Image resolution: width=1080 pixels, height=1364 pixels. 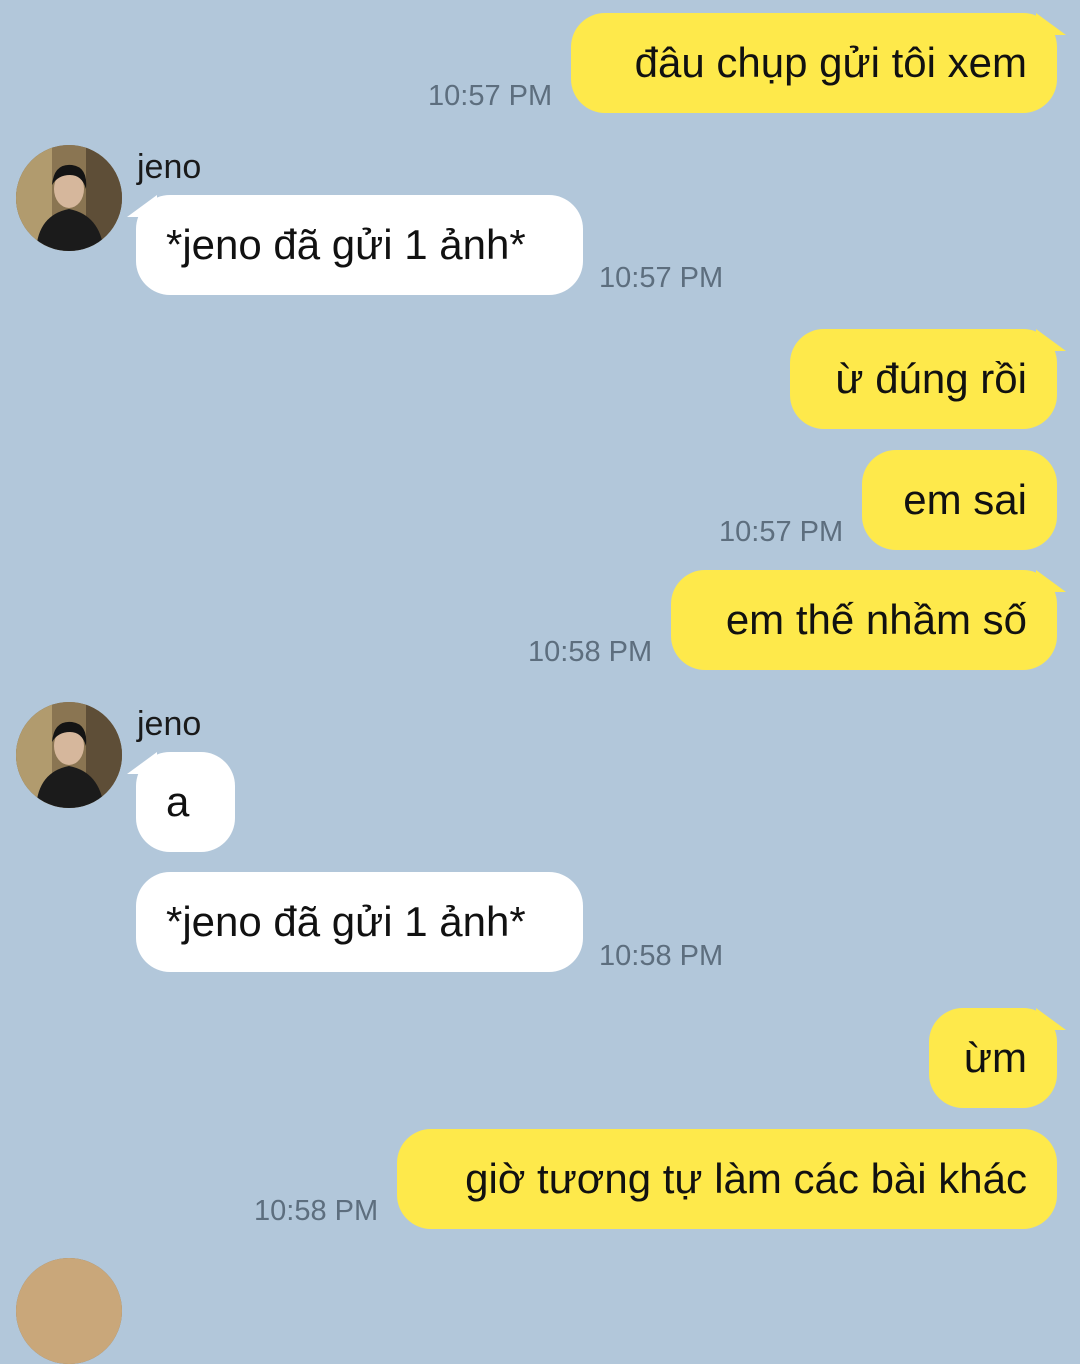 I want to click on message-bubble-outgoing: em thế nhầm số, so click(x=868, y=620).